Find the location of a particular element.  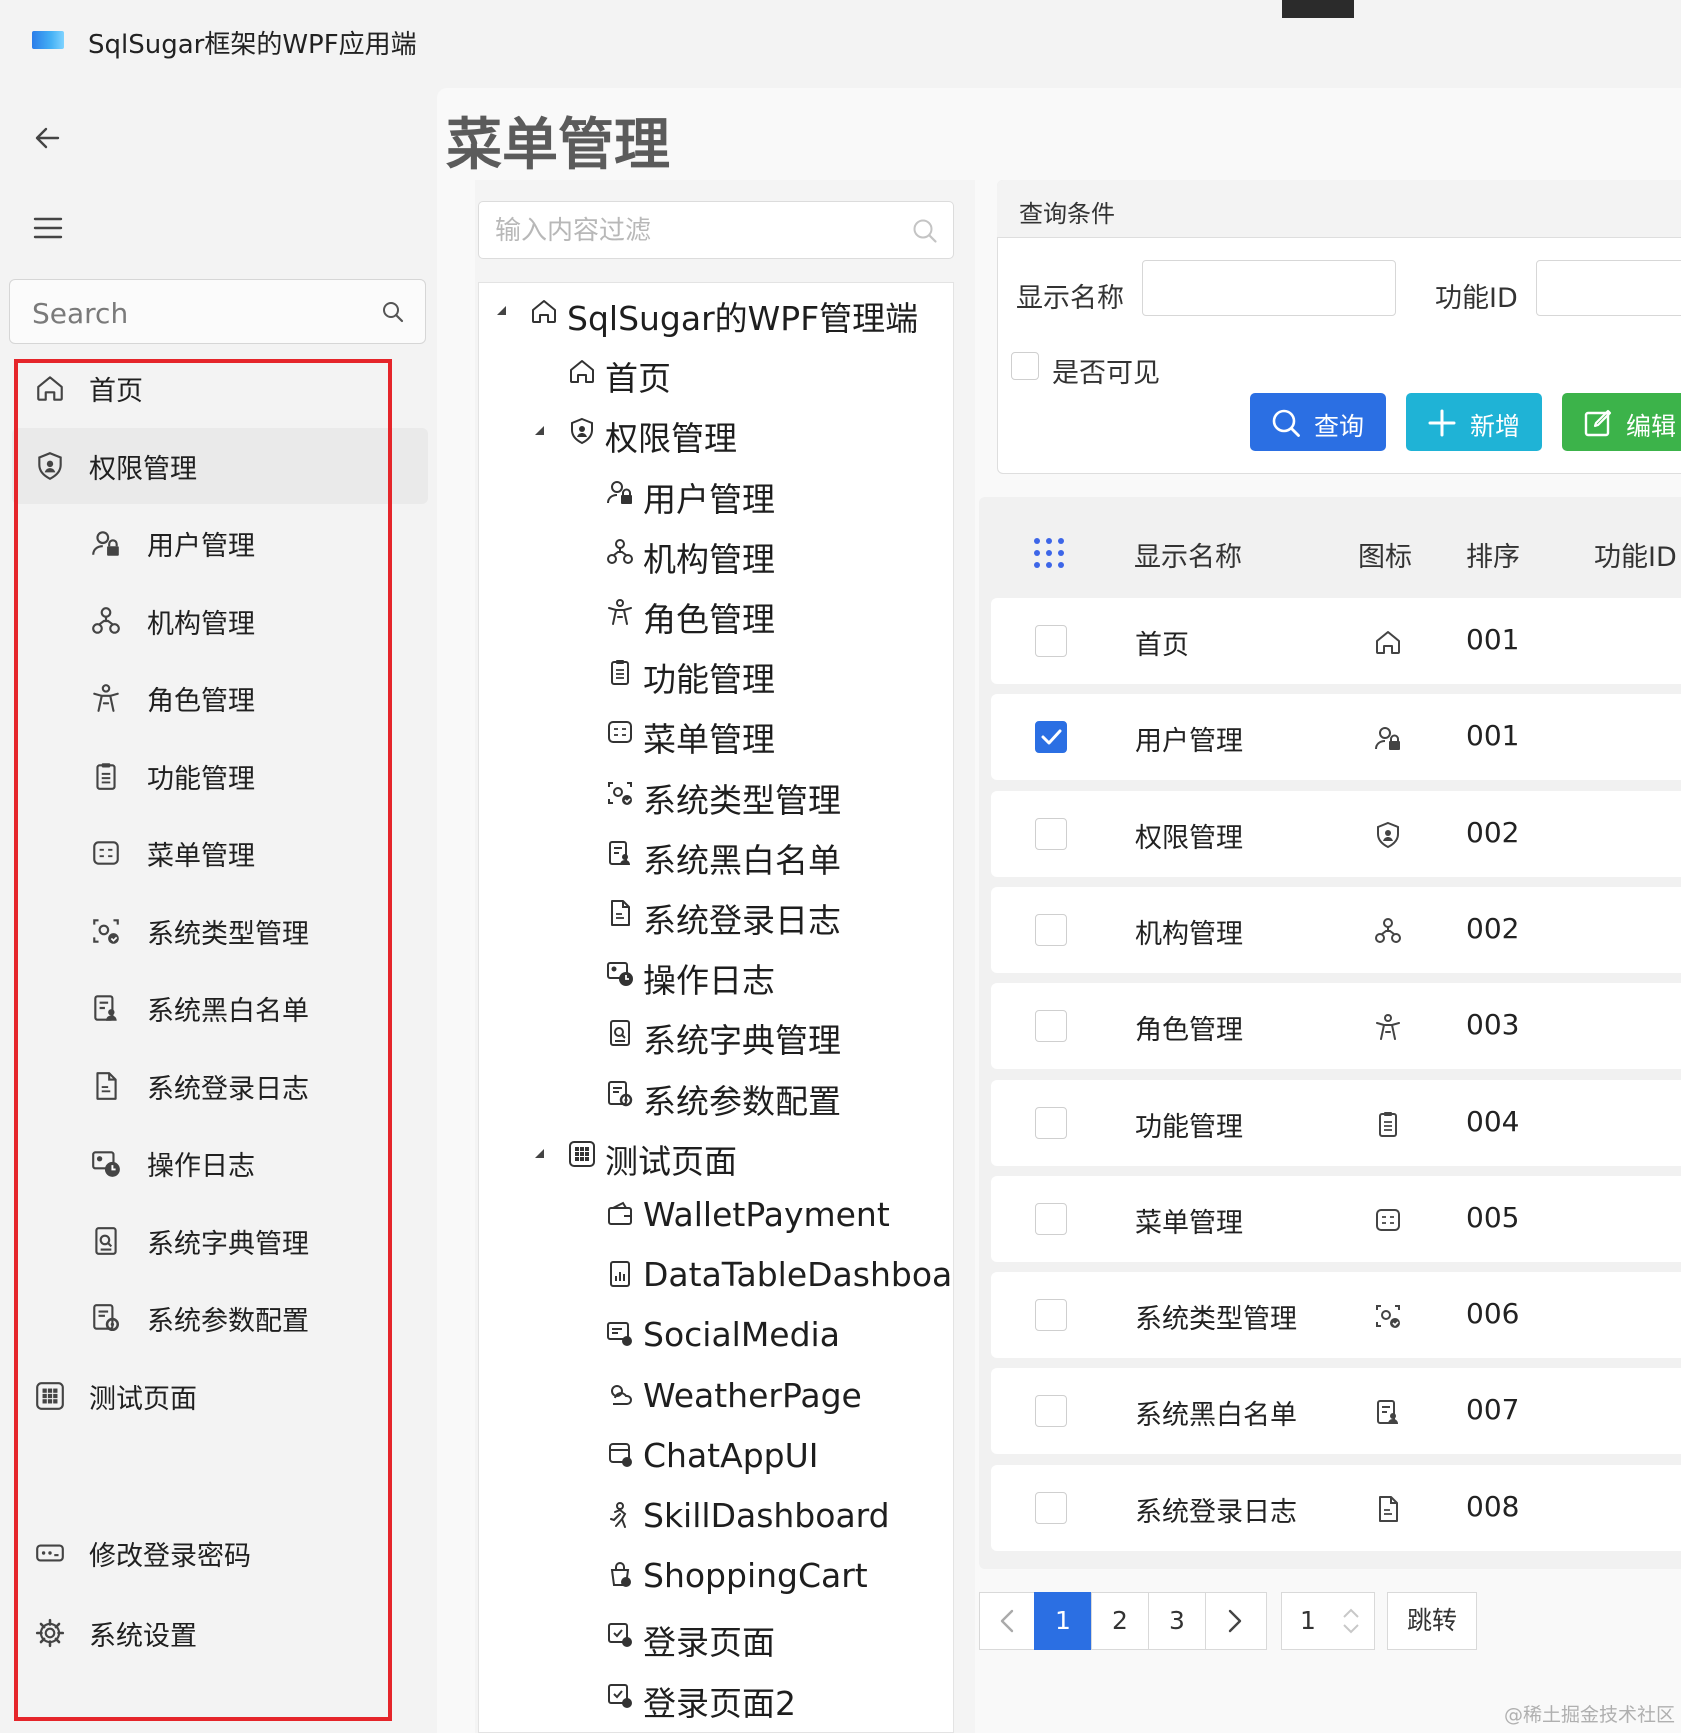

table-row: 首页 001 is located at coordinates (1336, 641).